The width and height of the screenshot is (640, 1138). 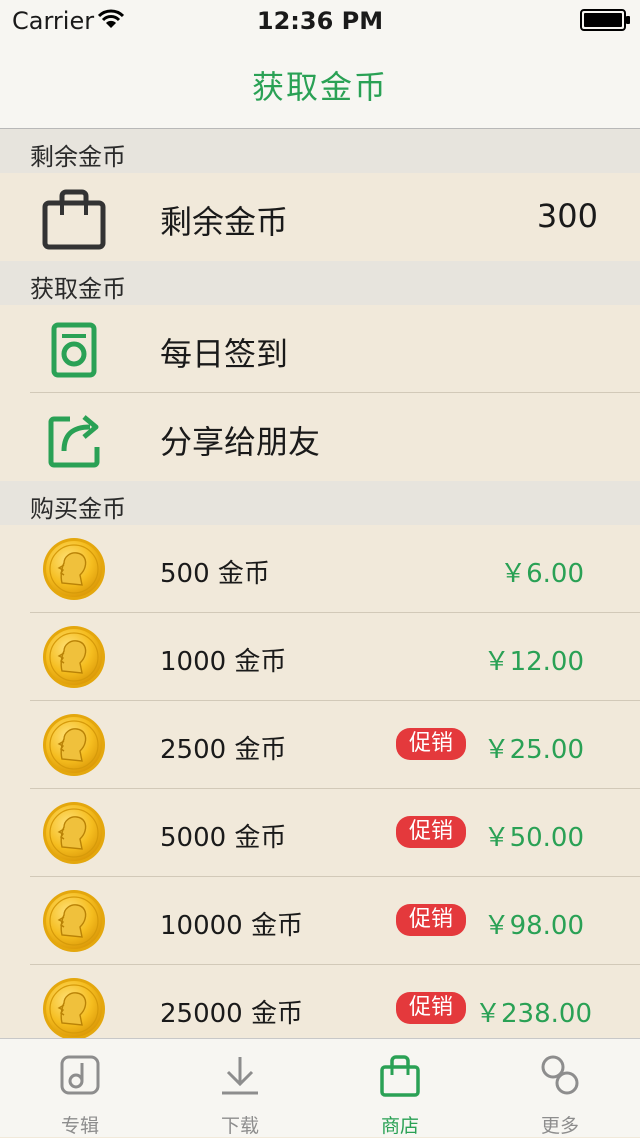 What do you see at coordinates (320, 833) in the screenshot?
I see `coin-package-row: 5000 金币 促销 ￥50.00` at bounding box center [320, 833].